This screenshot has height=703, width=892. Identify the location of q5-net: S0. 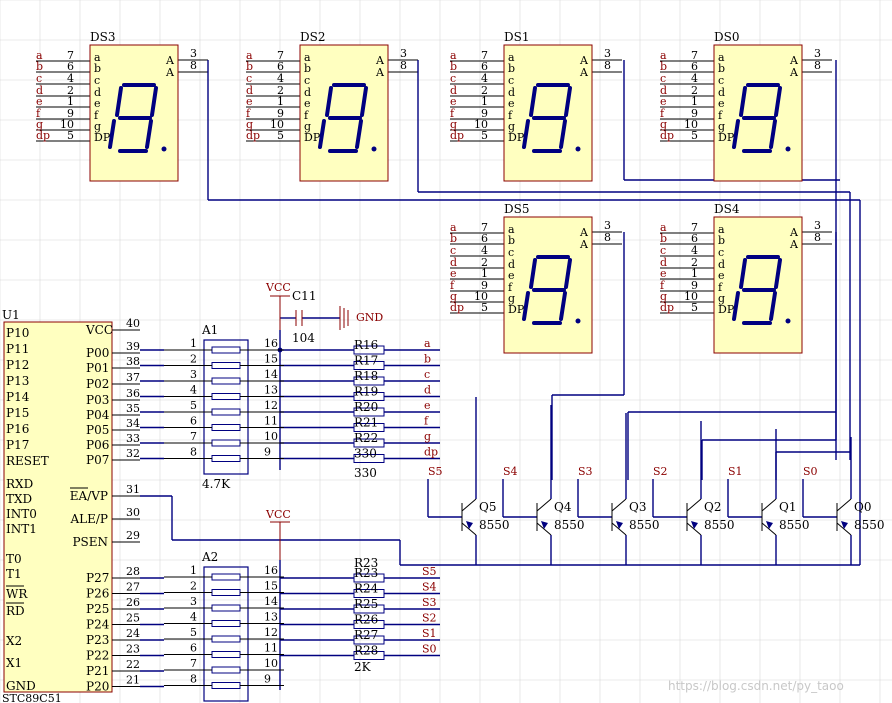
(810, 471).